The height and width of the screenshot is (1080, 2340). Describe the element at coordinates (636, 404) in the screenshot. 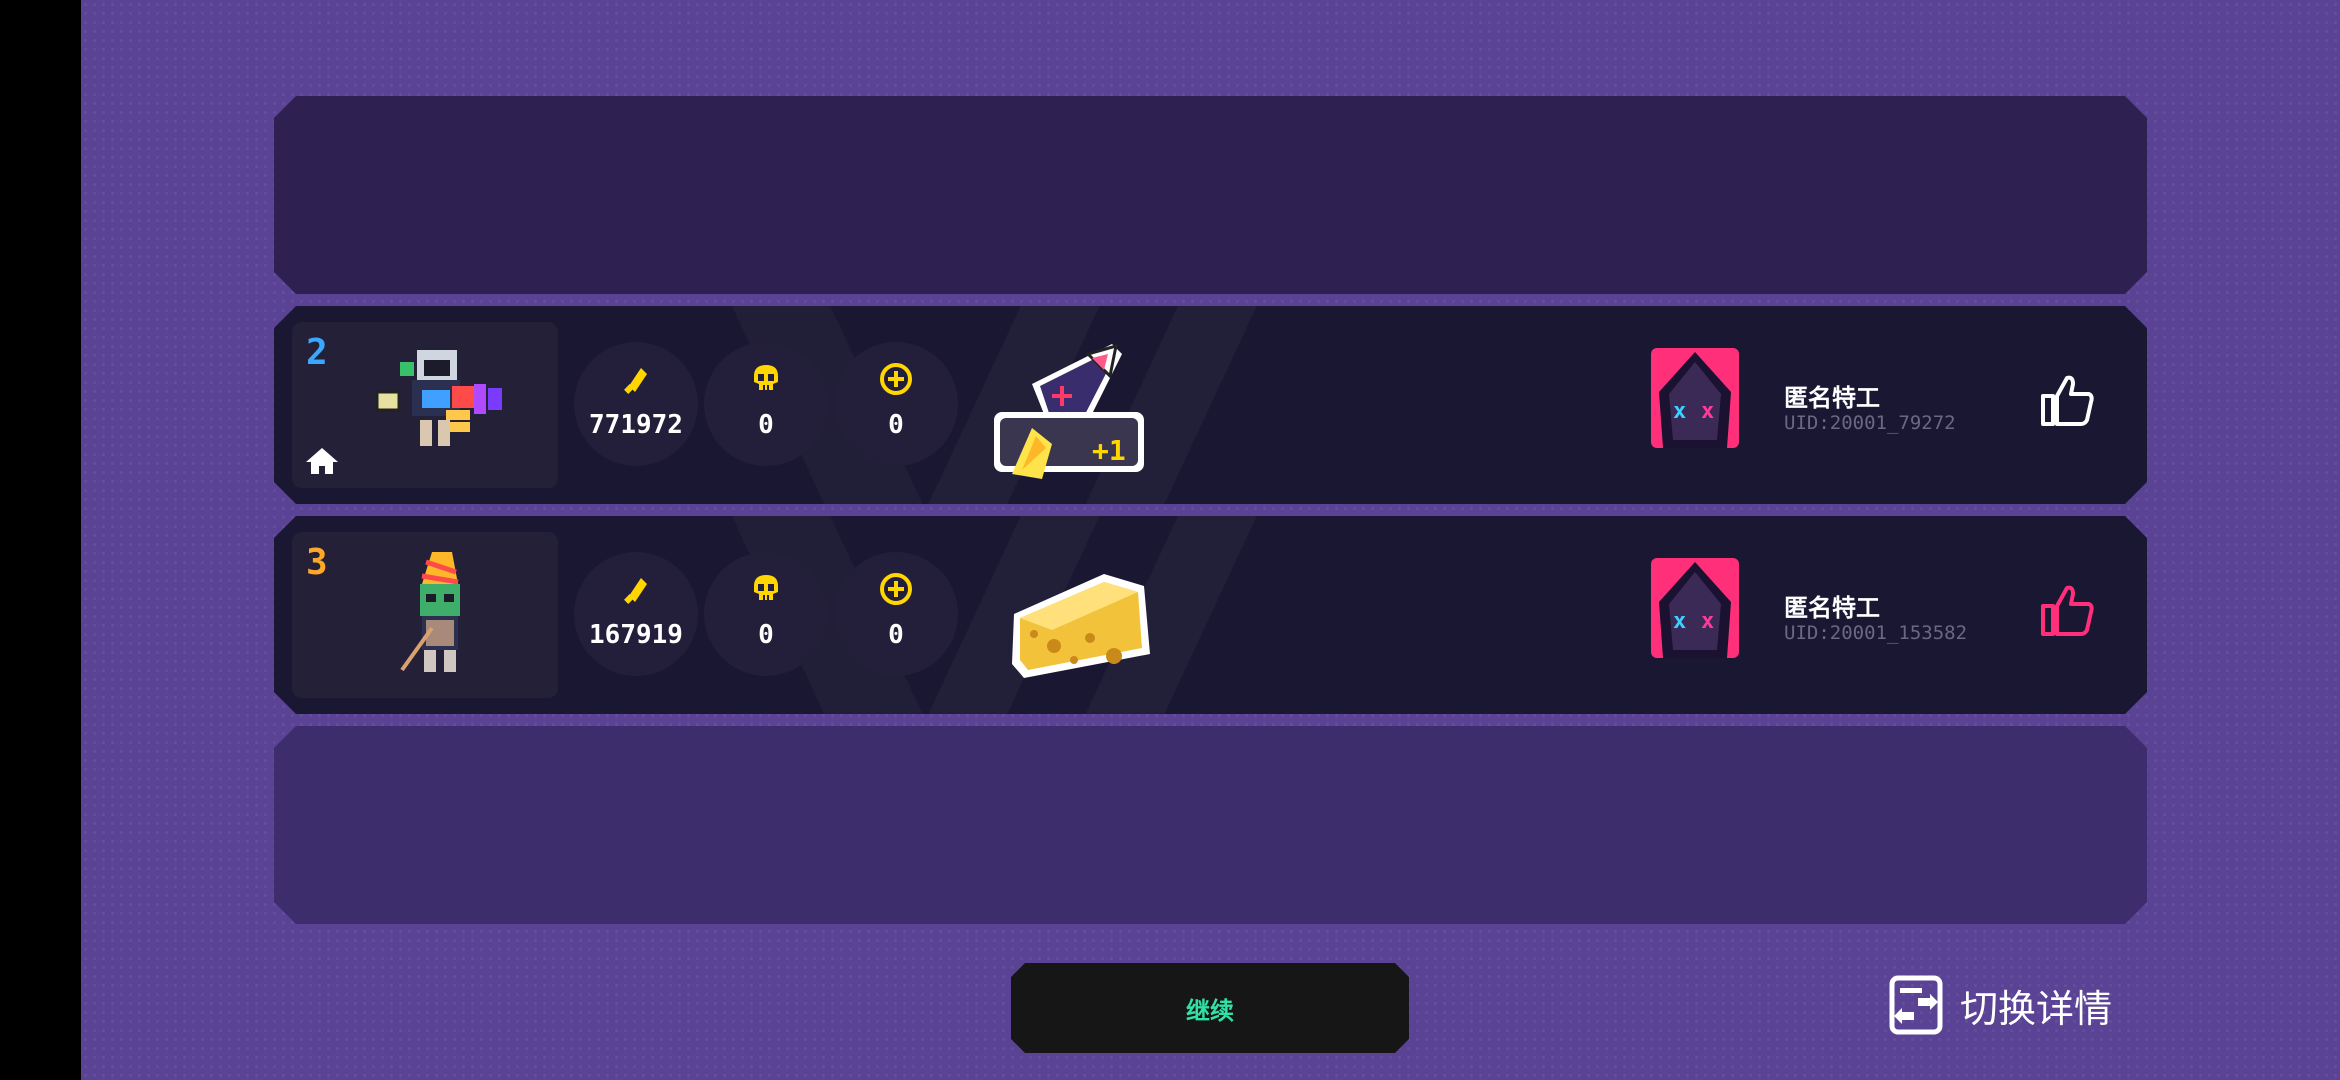

I see `stat-ammo: 771972` at that location.